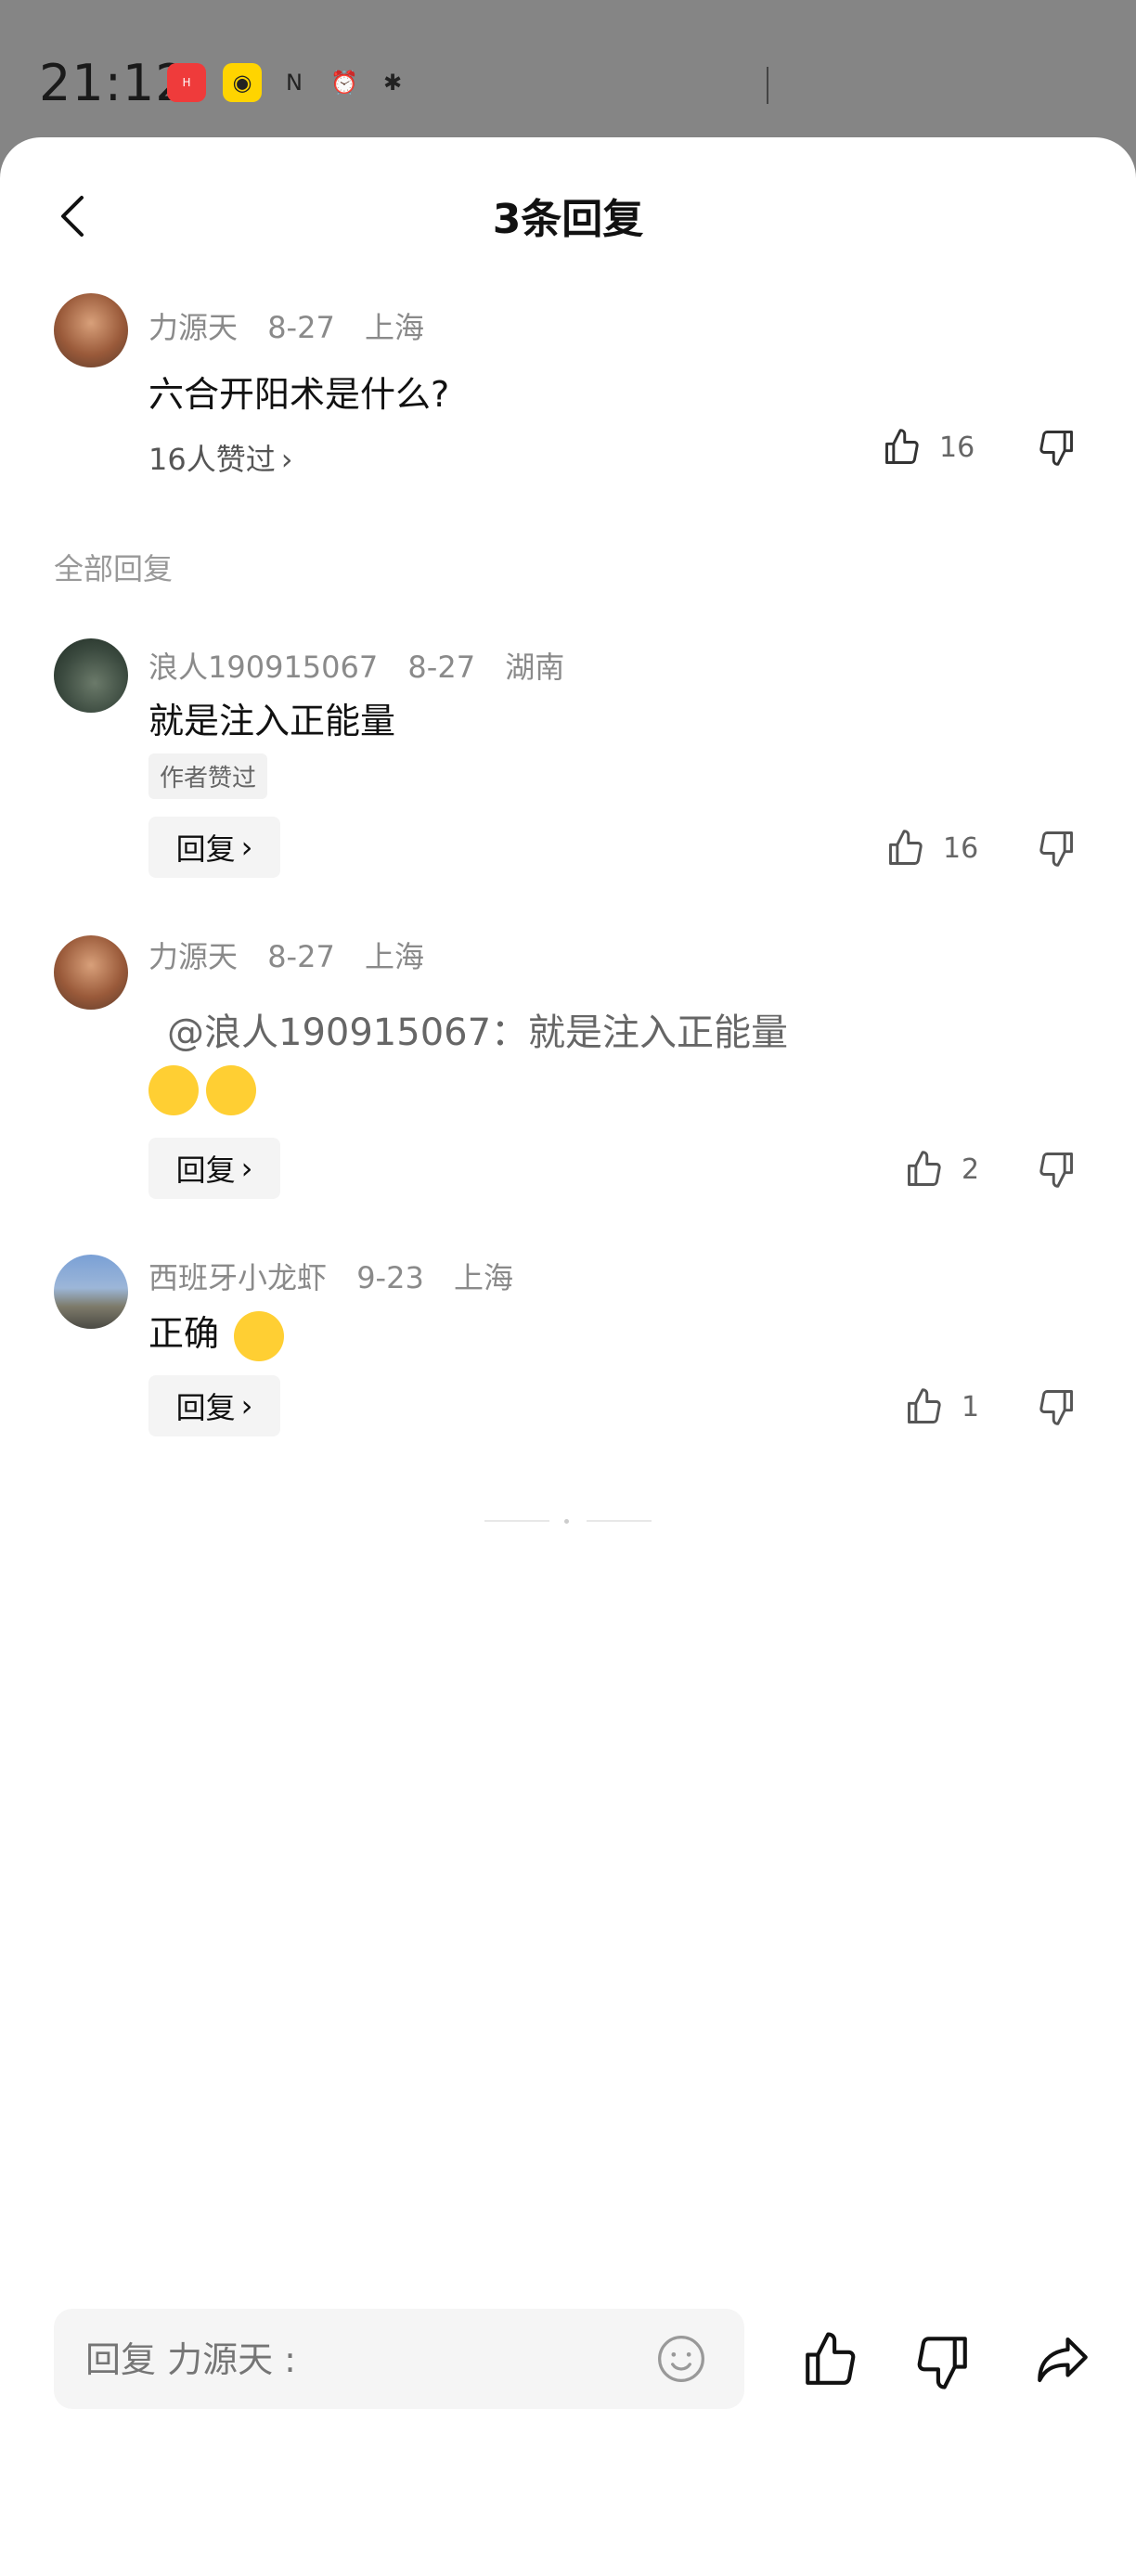 The height and width of the screenshot is (2576, 1136). What do you see at coordinates (971, 1169) in the screenshot?
I see `like-count: 2` at bounding box center [971, 1169].